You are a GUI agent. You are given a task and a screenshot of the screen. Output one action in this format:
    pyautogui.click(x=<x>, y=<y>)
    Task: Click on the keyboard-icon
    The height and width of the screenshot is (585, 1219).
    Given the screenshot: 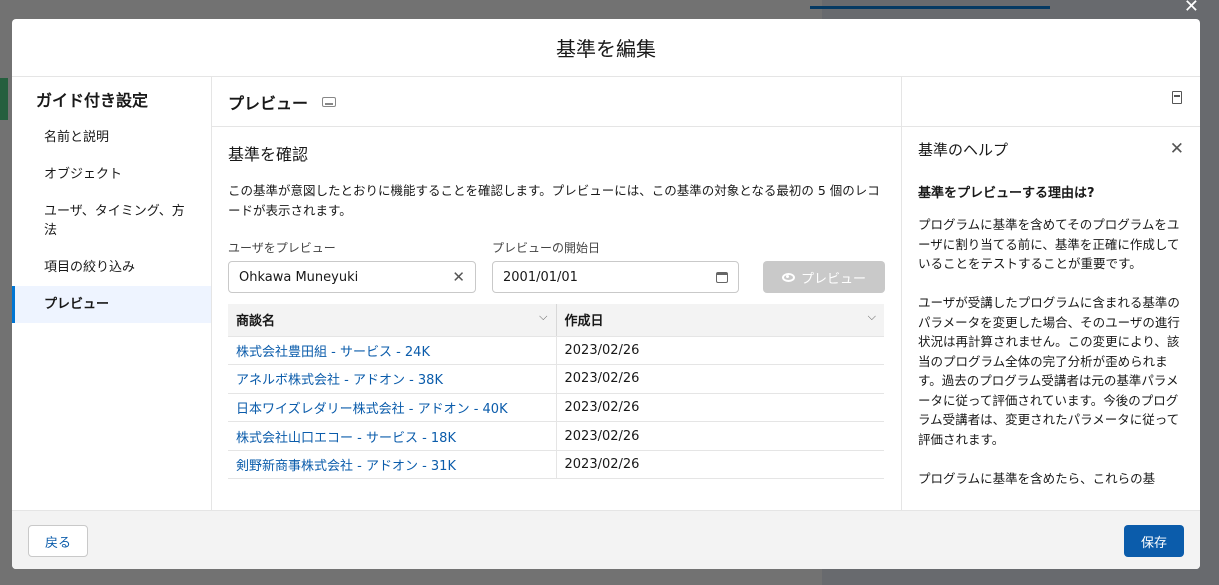 What is the action you would take?
    pyautogui.click(x=329, y=101)
    